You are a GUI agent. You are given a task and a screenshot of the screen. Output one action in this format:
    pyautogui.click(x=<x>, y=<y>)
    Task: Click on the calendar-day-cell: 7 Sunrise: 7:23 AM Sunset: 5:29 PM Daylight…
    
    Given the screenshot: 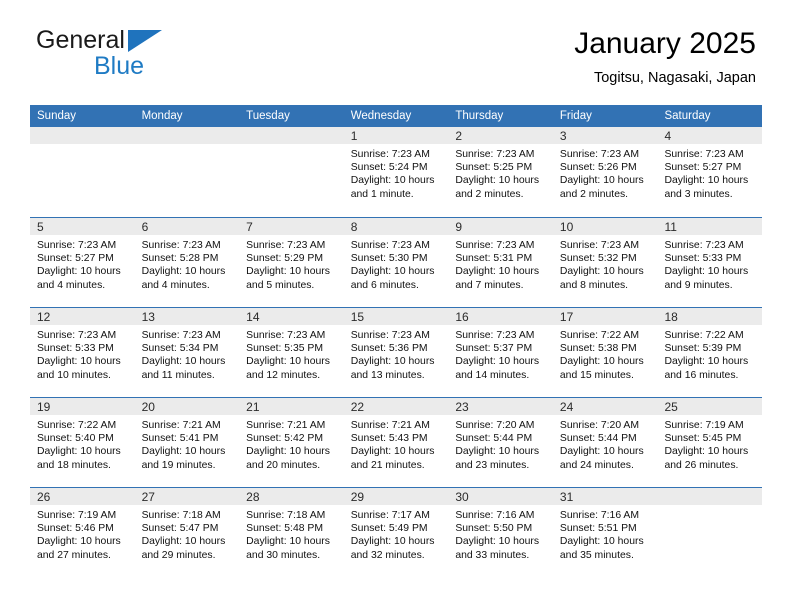 What is the action you would take?
    pyautogui.click(x=291, y=262)
    